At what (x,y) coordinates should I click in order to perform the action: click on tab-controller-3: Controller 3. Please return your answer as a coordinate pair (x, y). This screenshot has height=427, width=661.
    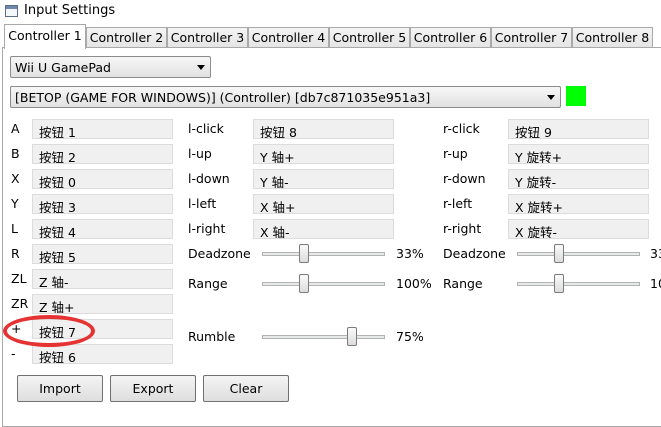
    Looking at the image, I should click on (207, 37).